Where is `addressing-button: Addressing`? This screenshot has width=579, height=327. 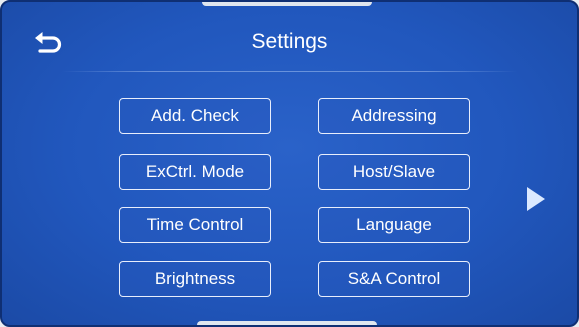 addressing-button: Addressing is located at coordinates (394, 116).